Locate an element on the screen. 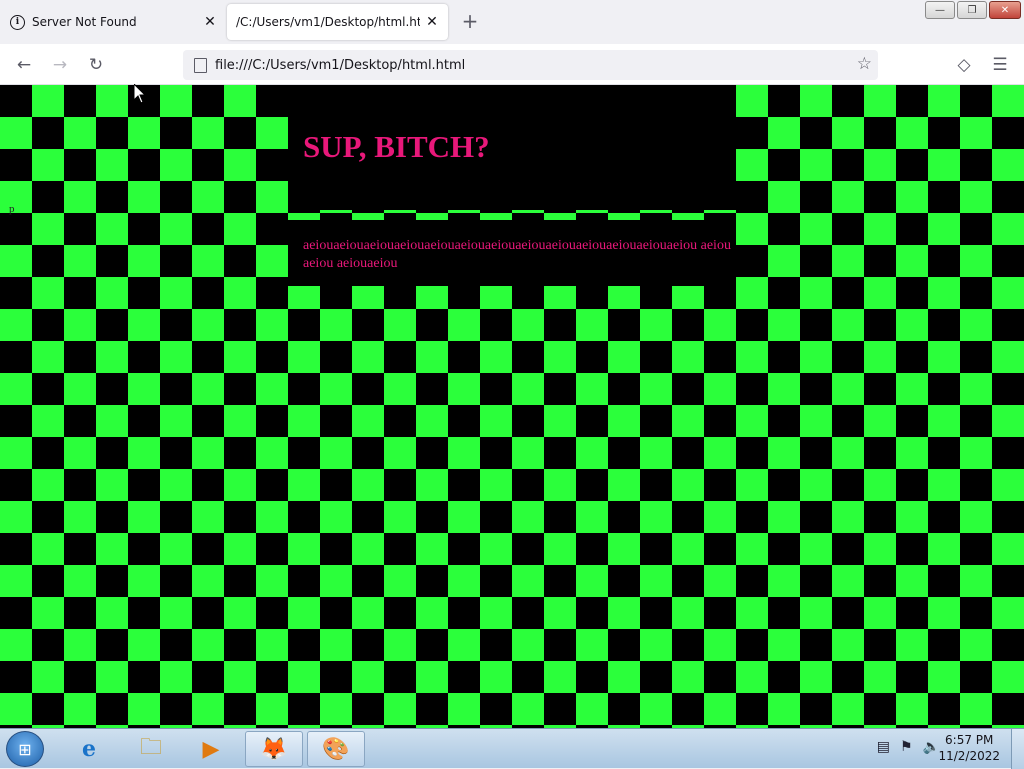 This screenshot has width=1024, height=769. maximize-button: ❐ is located at coordinates (972, 10).